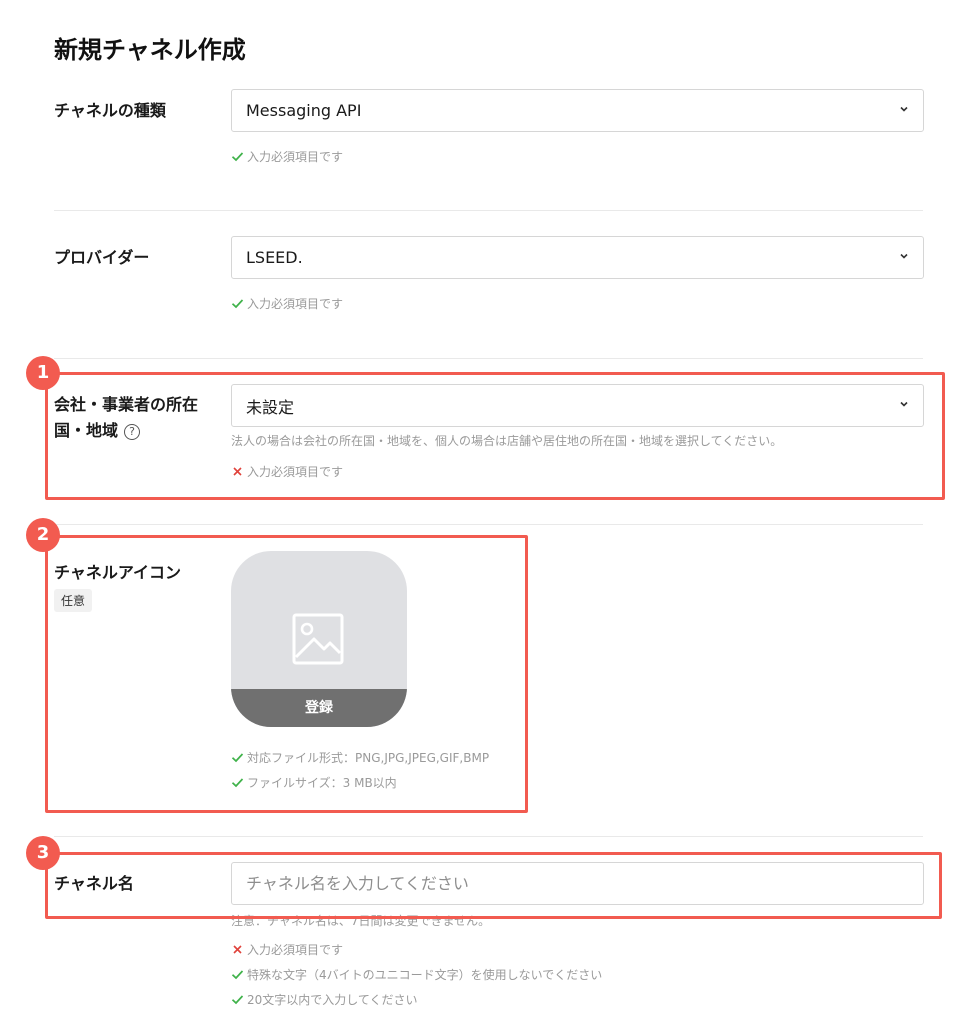 The image size is (979, 1024). What do you see at coordinates (295, 157) in the screenshot?
I see `channel-type-hint: 入力必須項目です` at bounding box center [295, 157].